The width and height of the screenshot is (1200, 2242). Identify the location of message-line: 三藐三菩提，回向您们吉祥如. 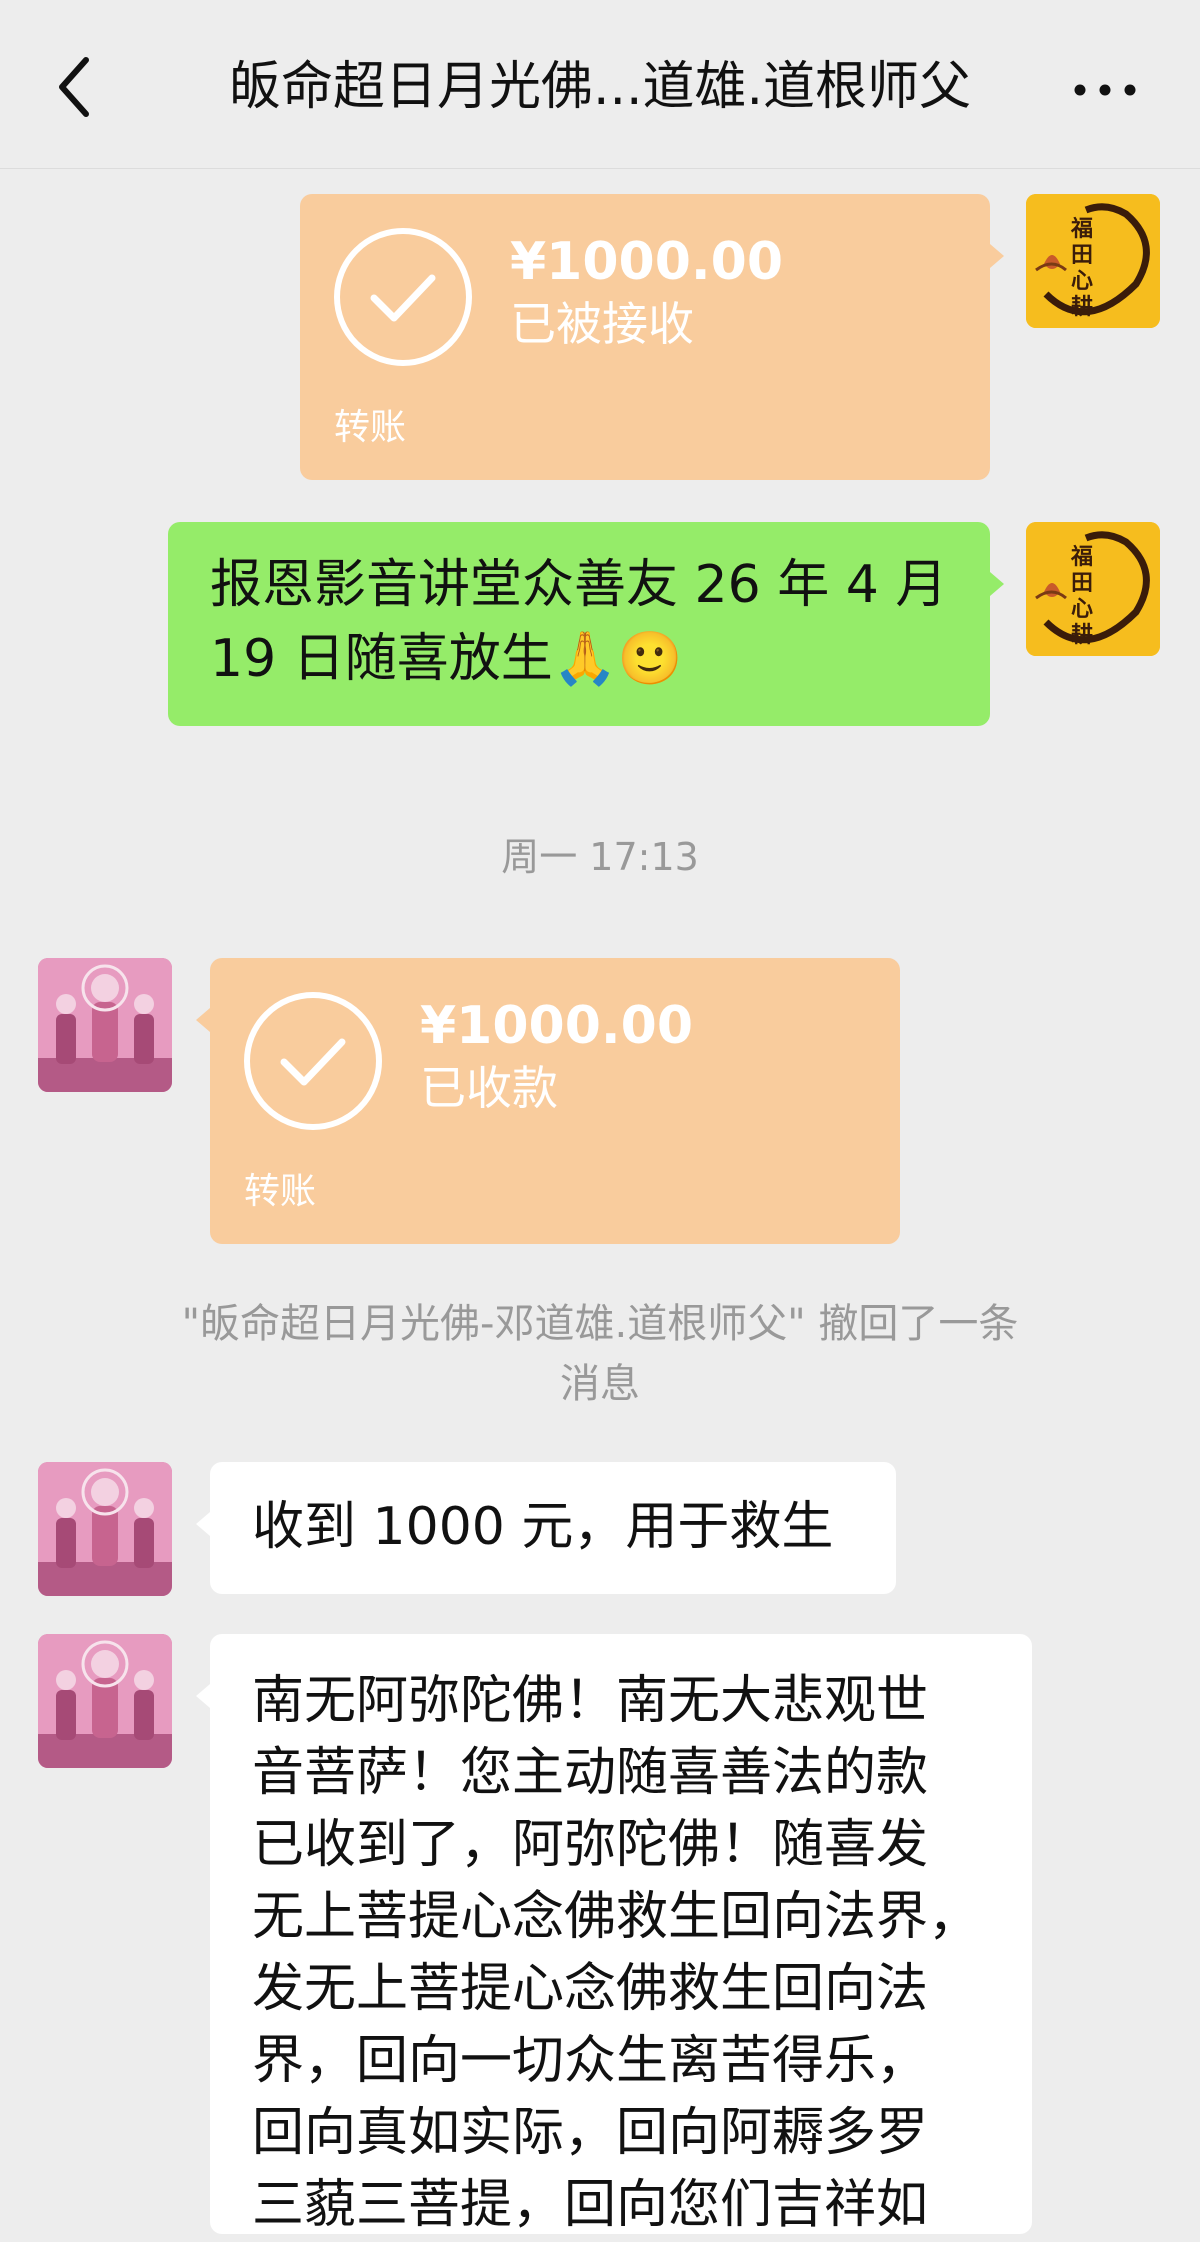
(590, 2205).